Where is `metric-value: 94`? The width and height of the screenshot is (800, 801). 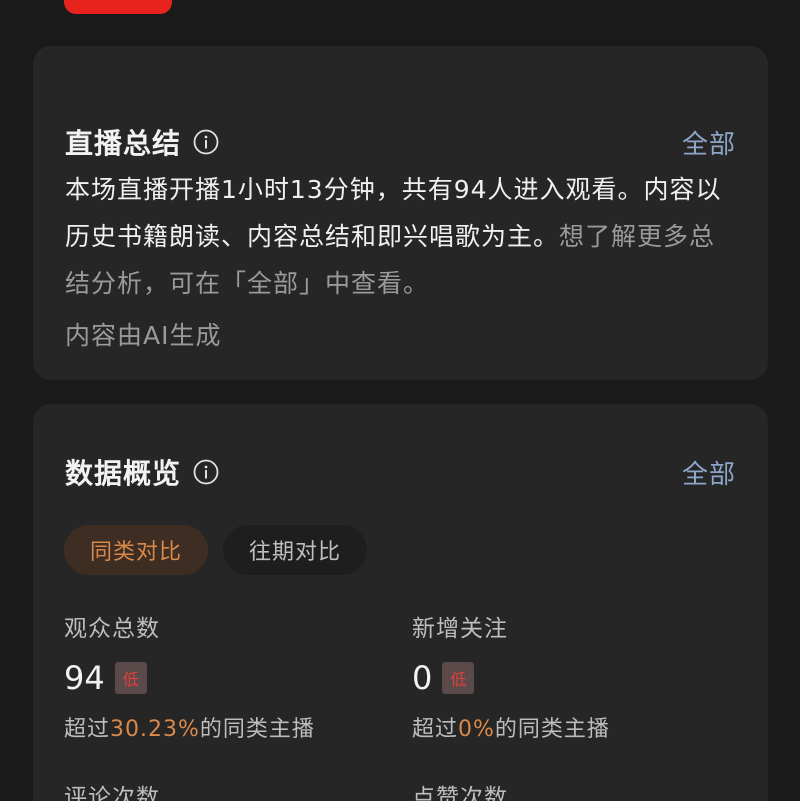 metric-value: 94 is located at coordinates (84, 678).